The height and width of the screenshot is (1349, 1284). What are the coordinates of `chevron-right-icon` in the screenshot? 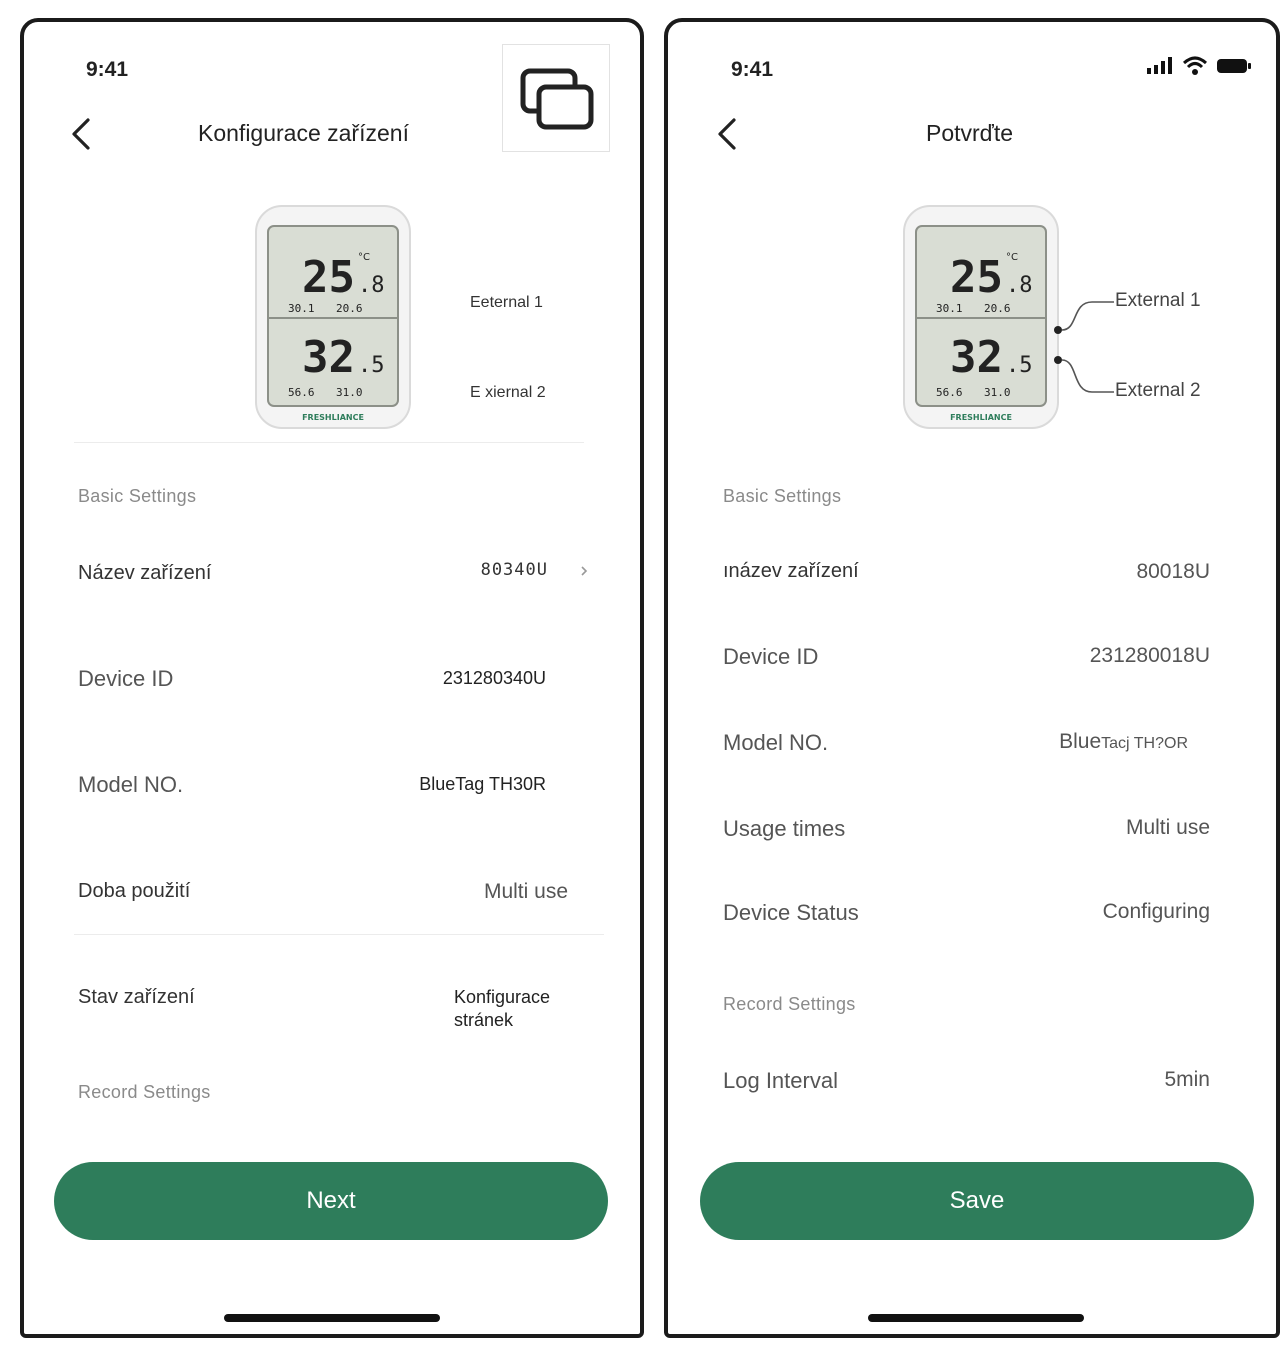 It's located at (584, 571).